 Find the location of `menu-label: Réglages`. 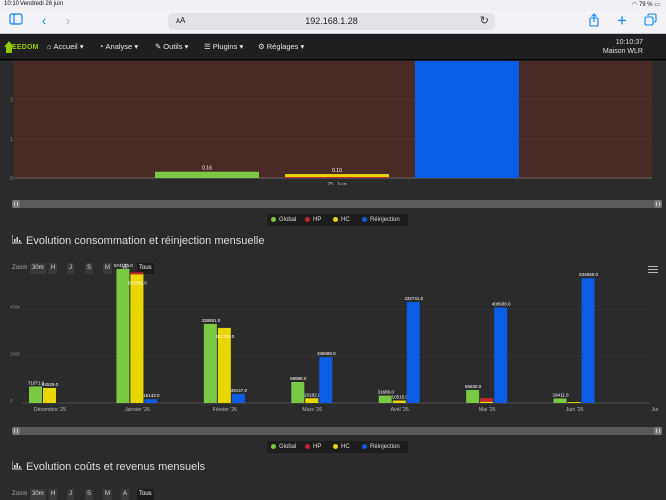

menu-label: Réglages is located at coordinates (282, 46).